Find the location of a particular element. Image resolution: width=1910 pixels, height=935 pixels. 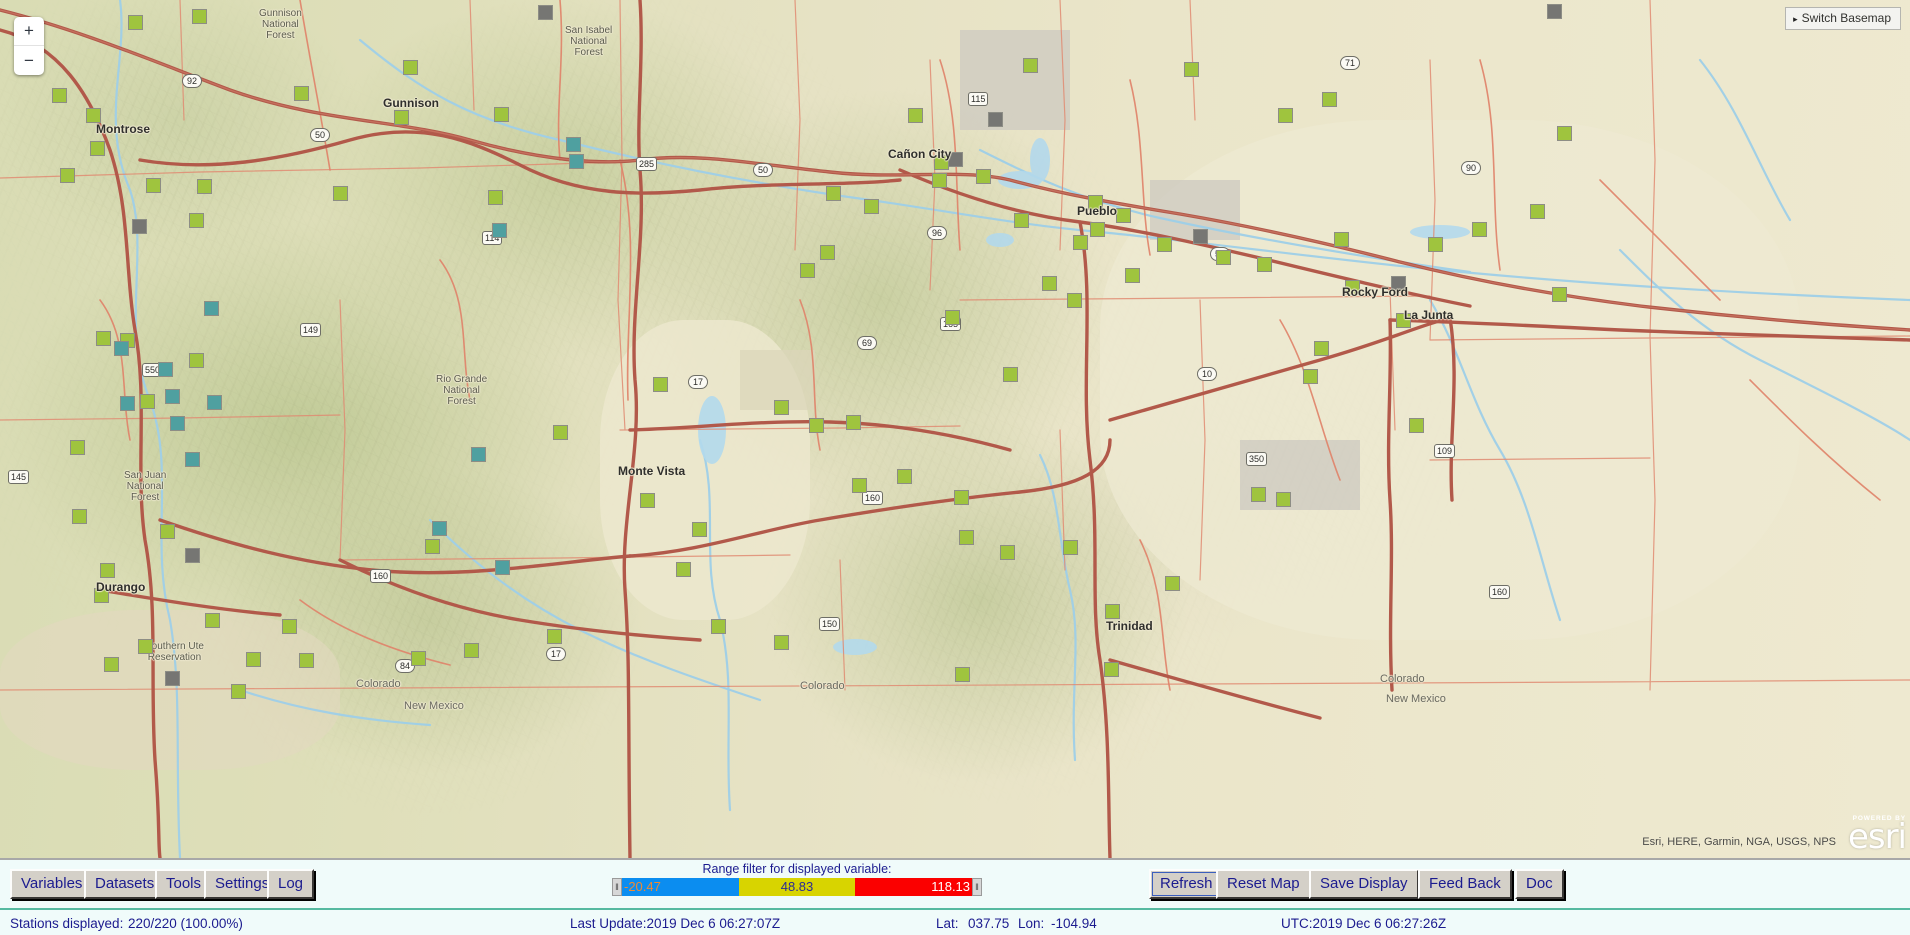

datasets-button: Datasets is located at coordinates (125, 884).